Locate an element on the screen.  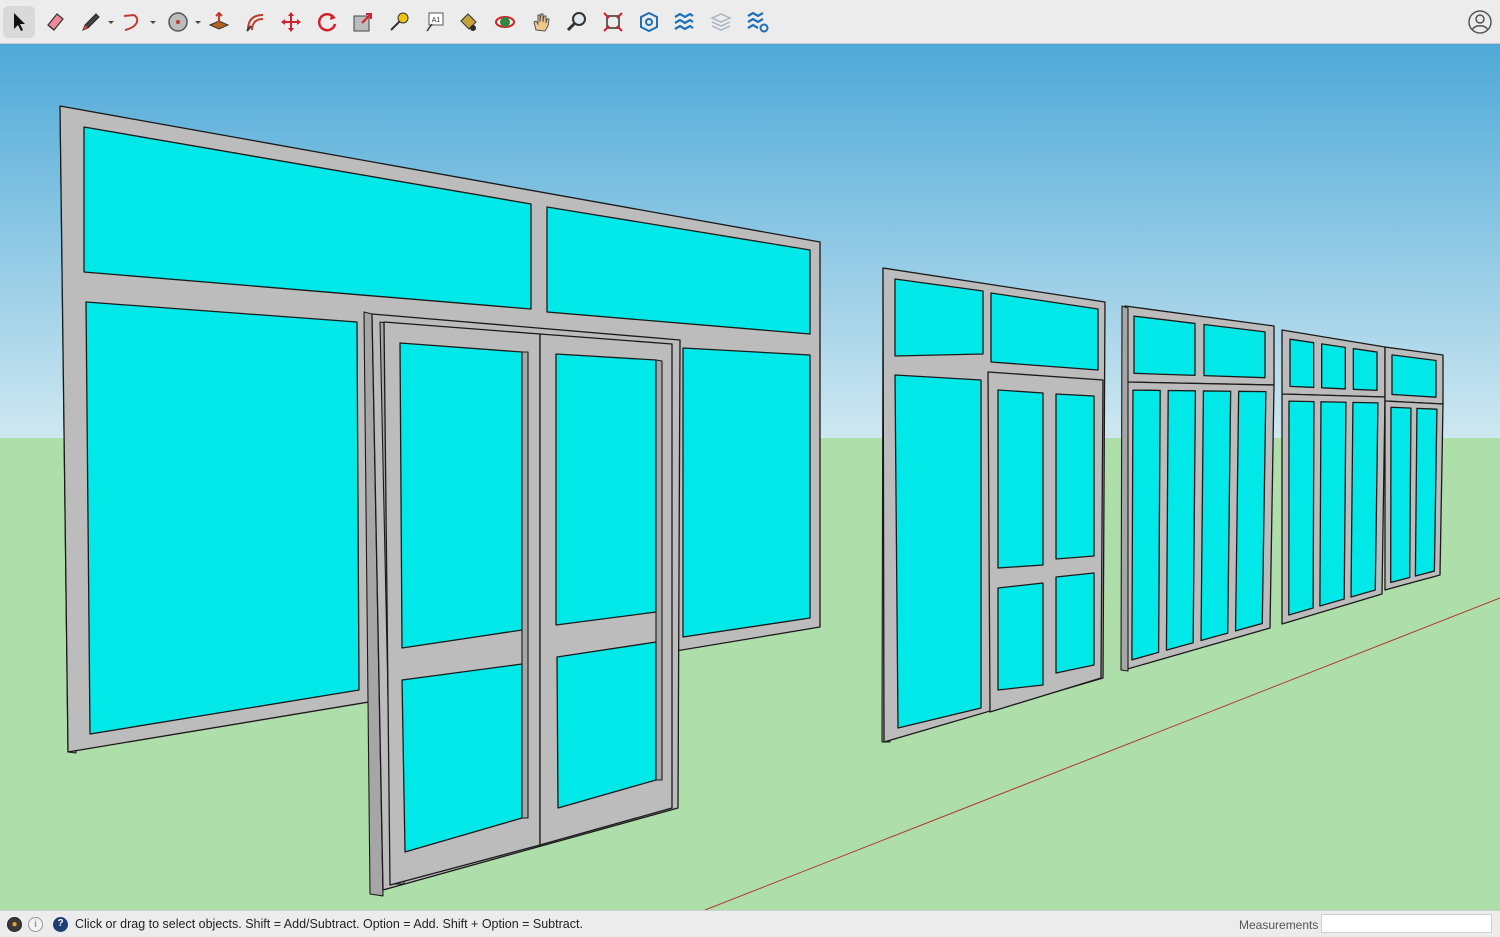
select-arrow-icon is located at coordinates (19, 22).